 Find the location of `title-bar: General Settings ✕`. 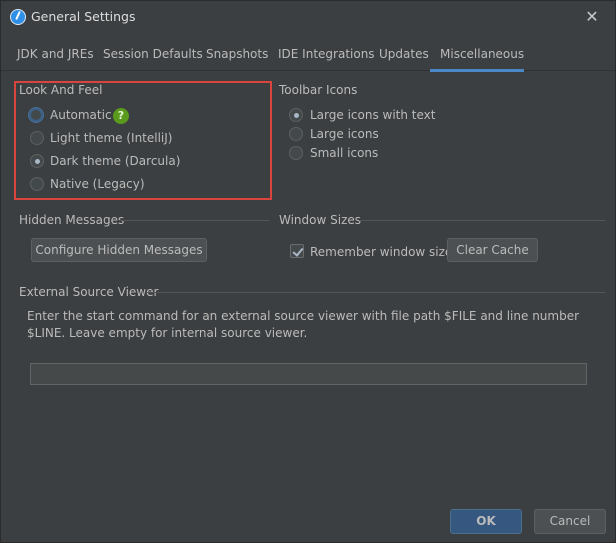

title-bar: General Settings ✕ is located at coordinates (308, 17).